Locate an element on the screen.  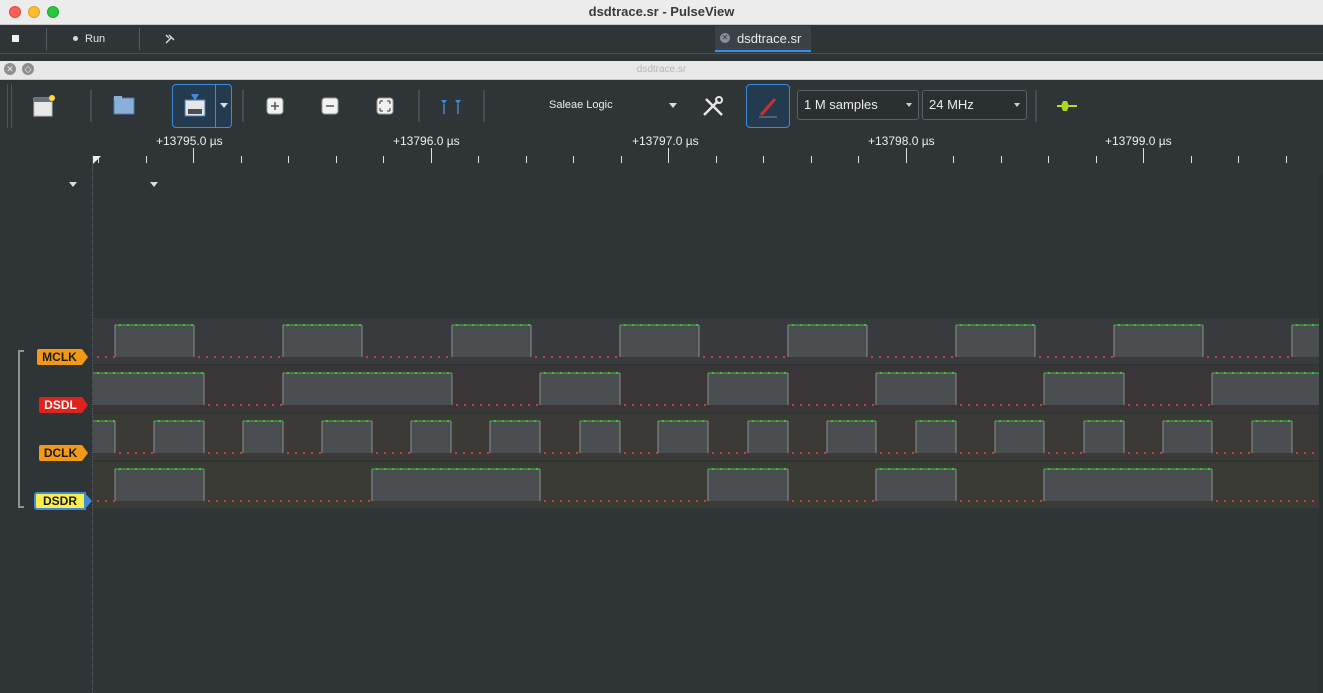
folder-open-icon is located at coordinates (124, 105).